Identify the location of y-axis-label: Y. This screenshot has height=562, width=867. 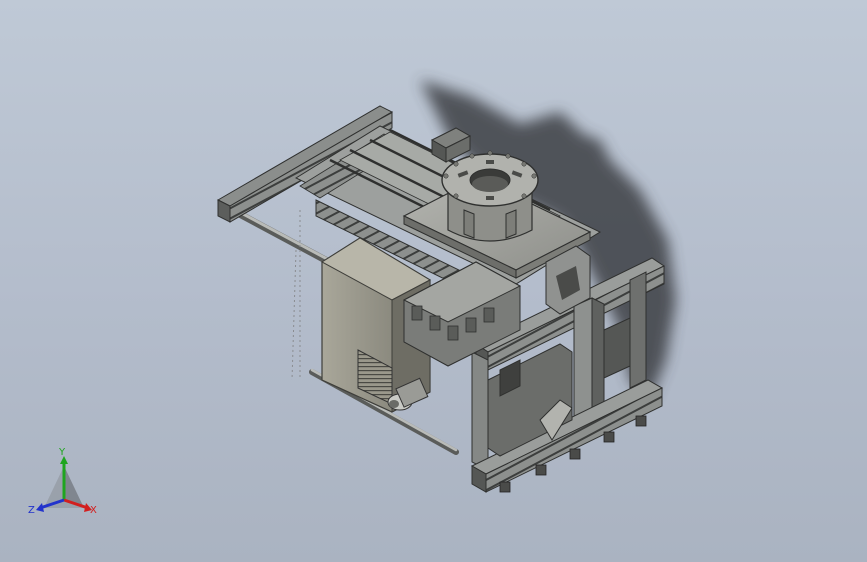
(62, 452).